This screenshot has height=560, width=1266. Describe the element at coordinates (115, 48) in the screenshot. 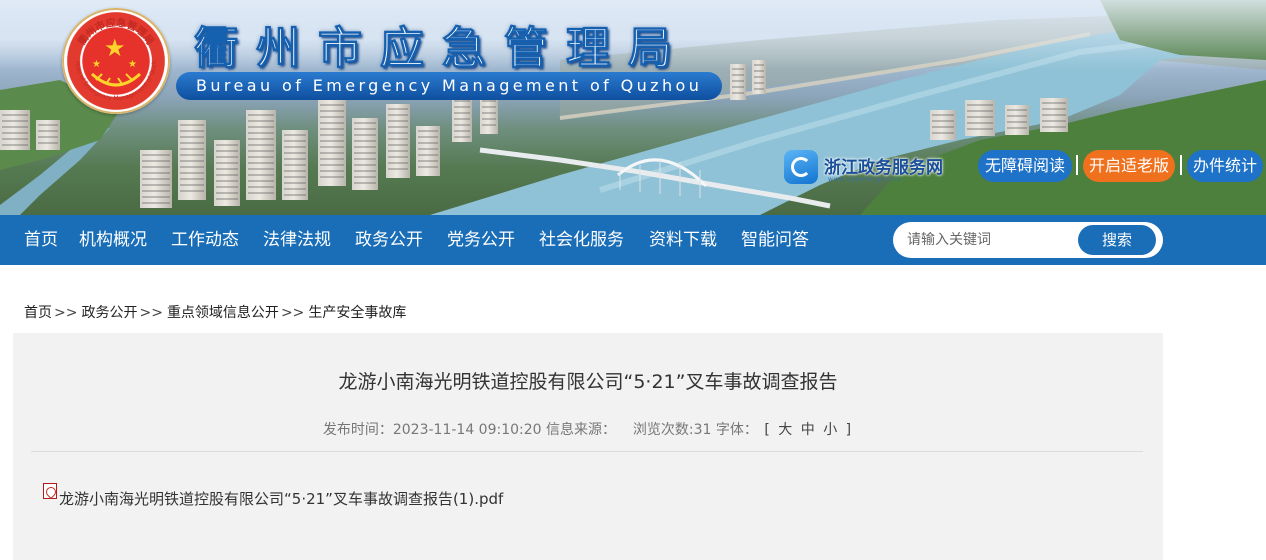

I see `emblem-star-icon: ★` at that location.